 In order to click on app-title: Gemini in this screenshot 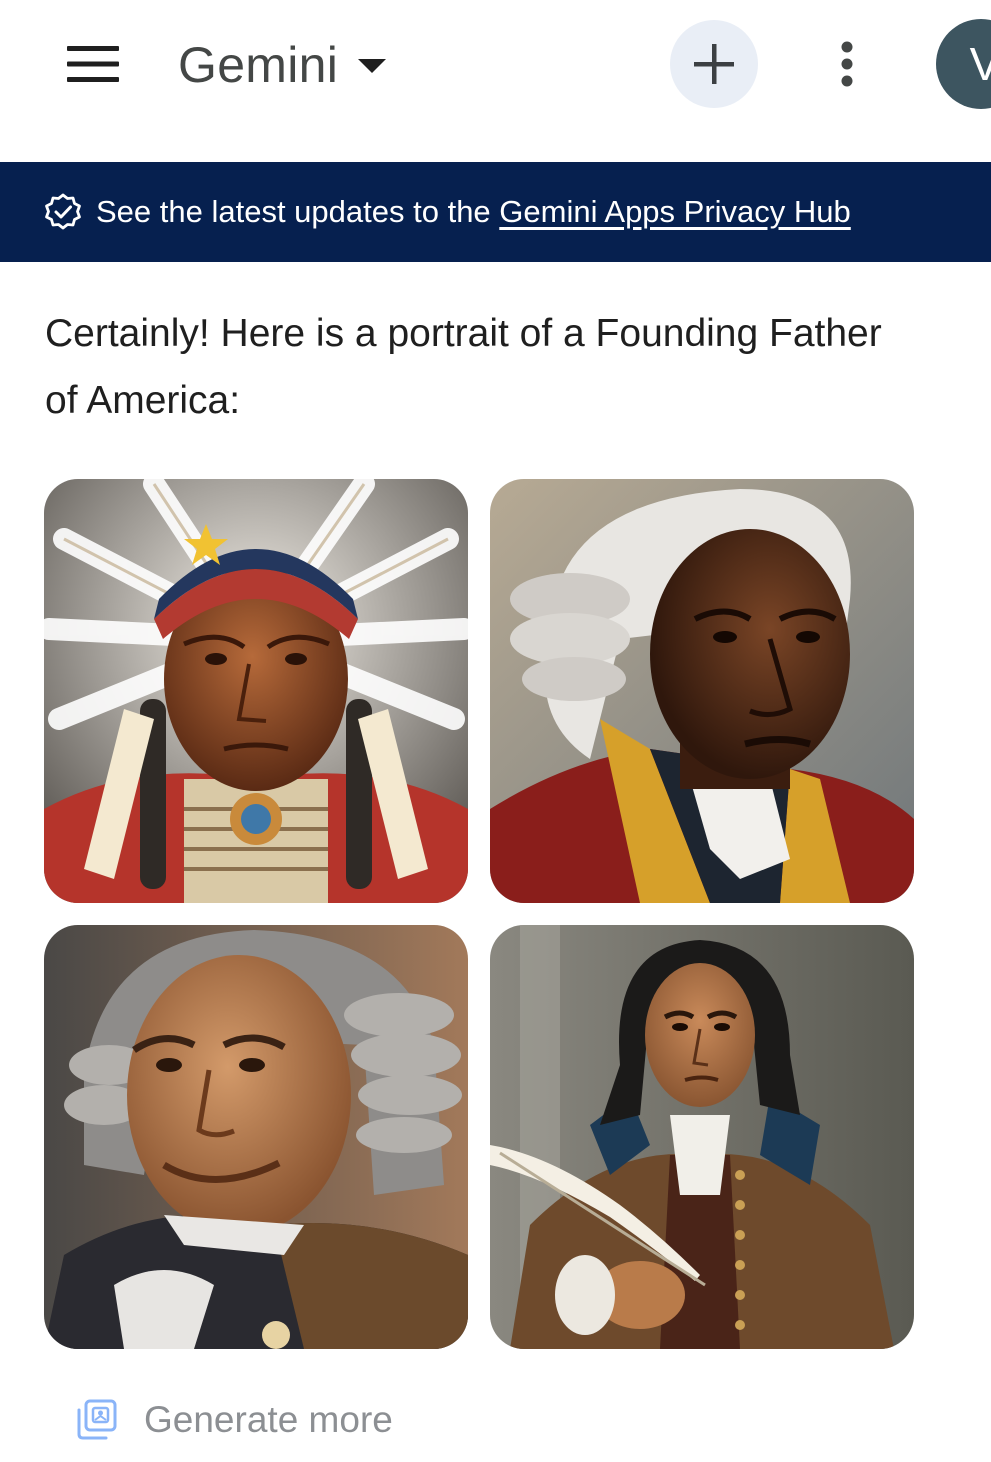, I will do `click(258, 65)`.